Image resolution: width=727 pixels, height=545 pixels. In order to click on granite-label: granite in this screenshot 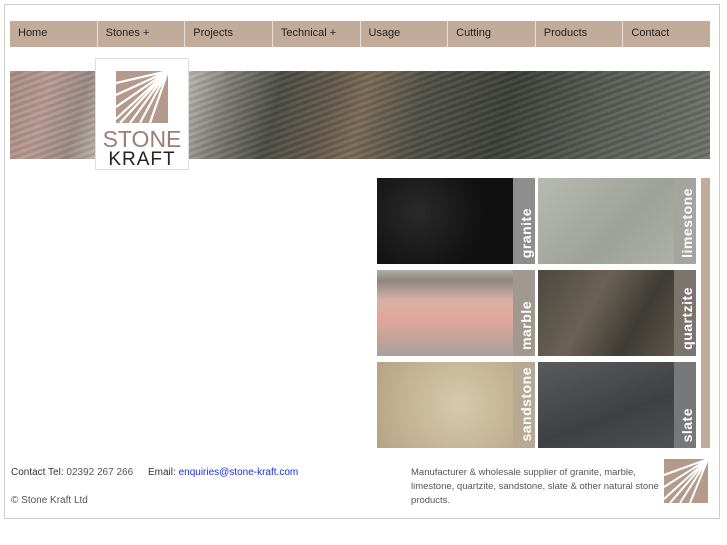, I will do `click(526, 232)`.